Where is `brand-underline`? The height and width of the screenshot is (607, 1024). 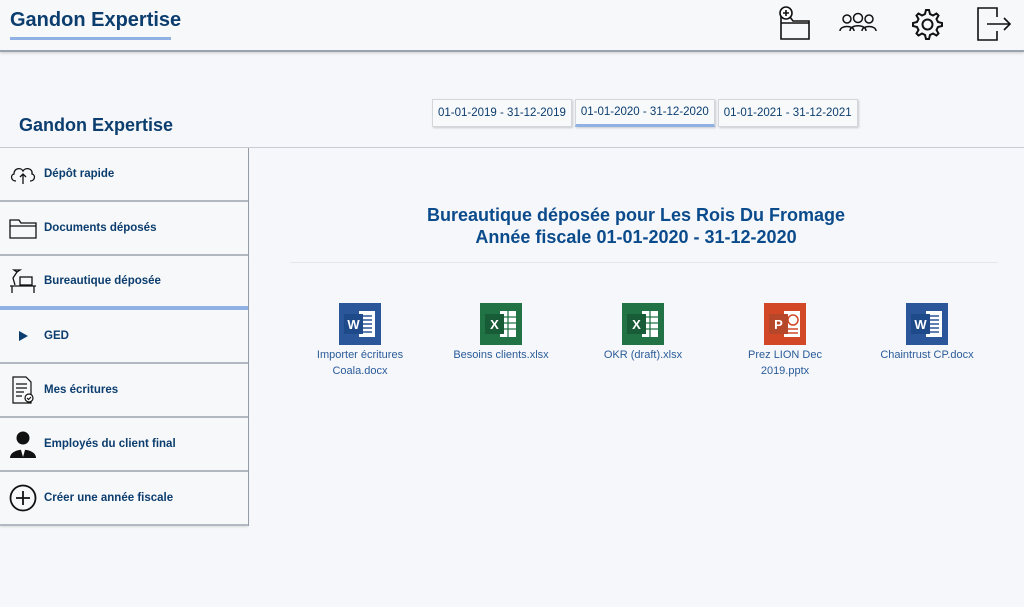 brand-underline is located at coordinates (90, 38).